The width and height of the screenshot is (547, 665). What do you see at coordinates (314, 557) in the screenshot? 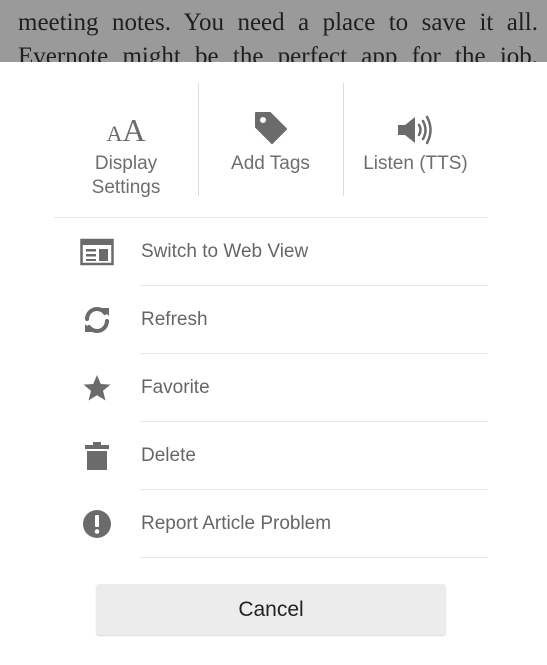
I see `separator` at bounding box center [314, 557].